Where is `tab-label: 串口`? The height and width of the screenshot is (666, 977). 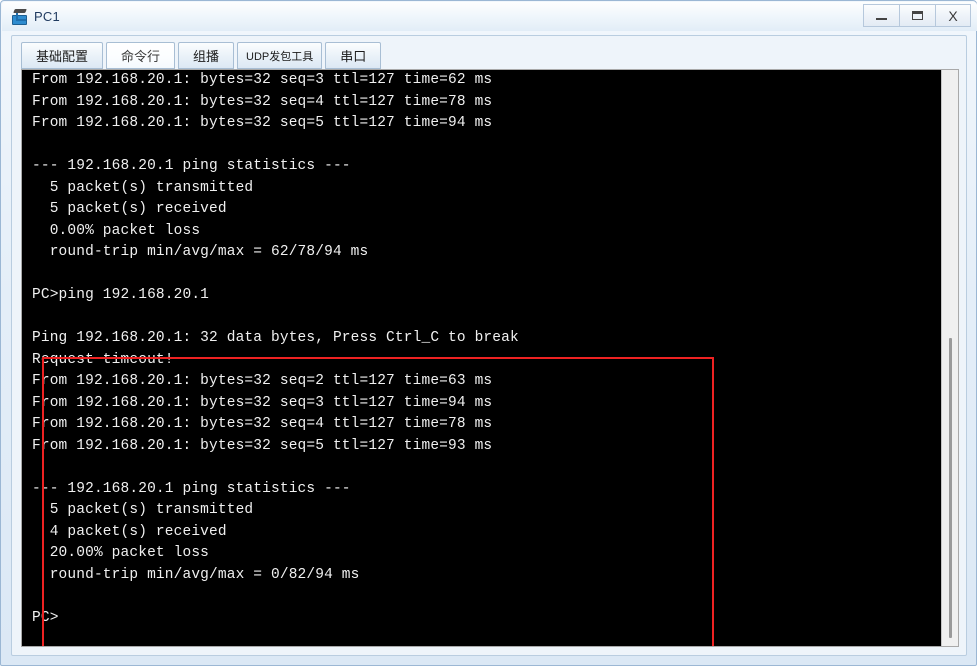 tab-label: 串口 is located at coordinates (353, 56).